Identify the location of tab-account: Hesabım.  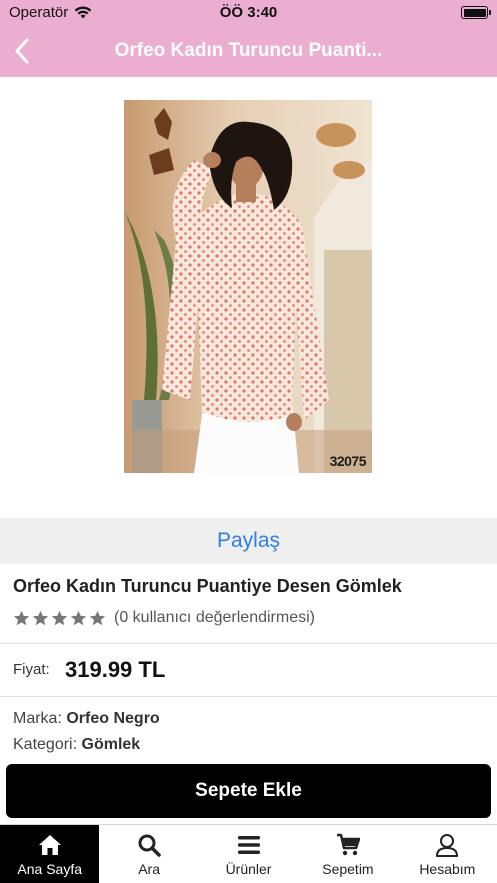
(447, 854).